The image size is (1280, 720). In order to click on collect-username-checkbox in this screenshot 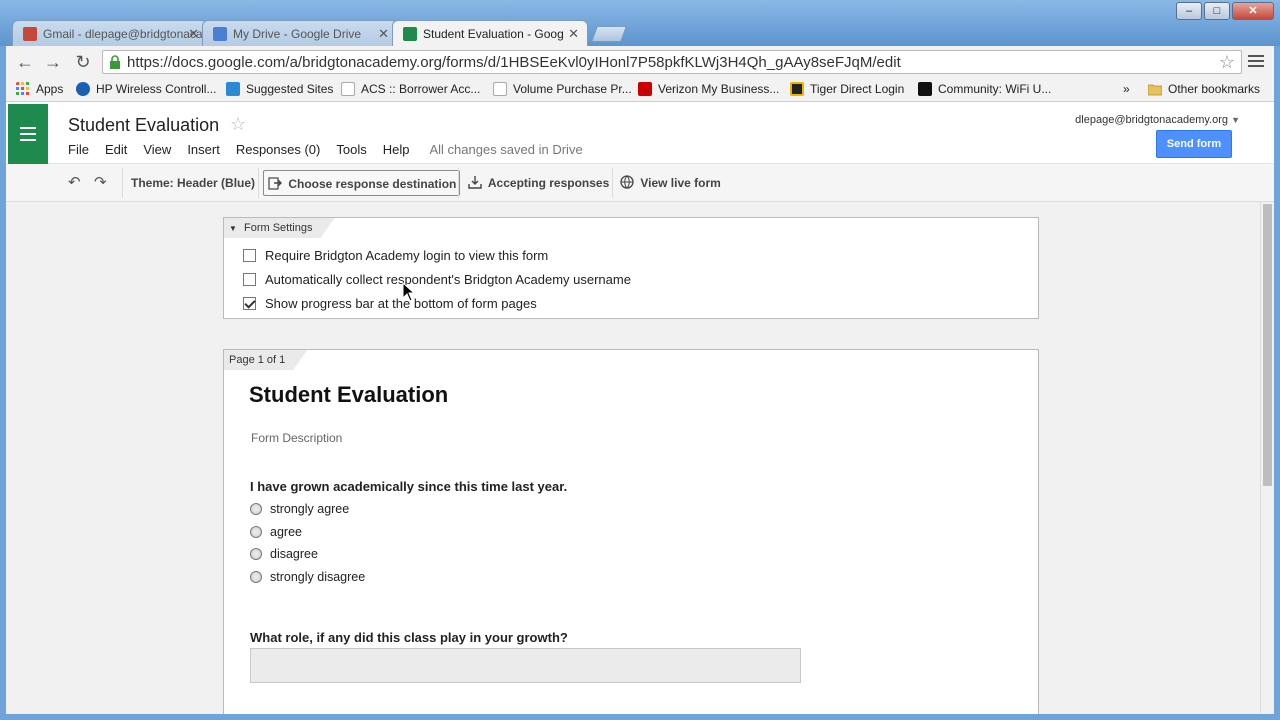, I will do `click(249, 279)`.